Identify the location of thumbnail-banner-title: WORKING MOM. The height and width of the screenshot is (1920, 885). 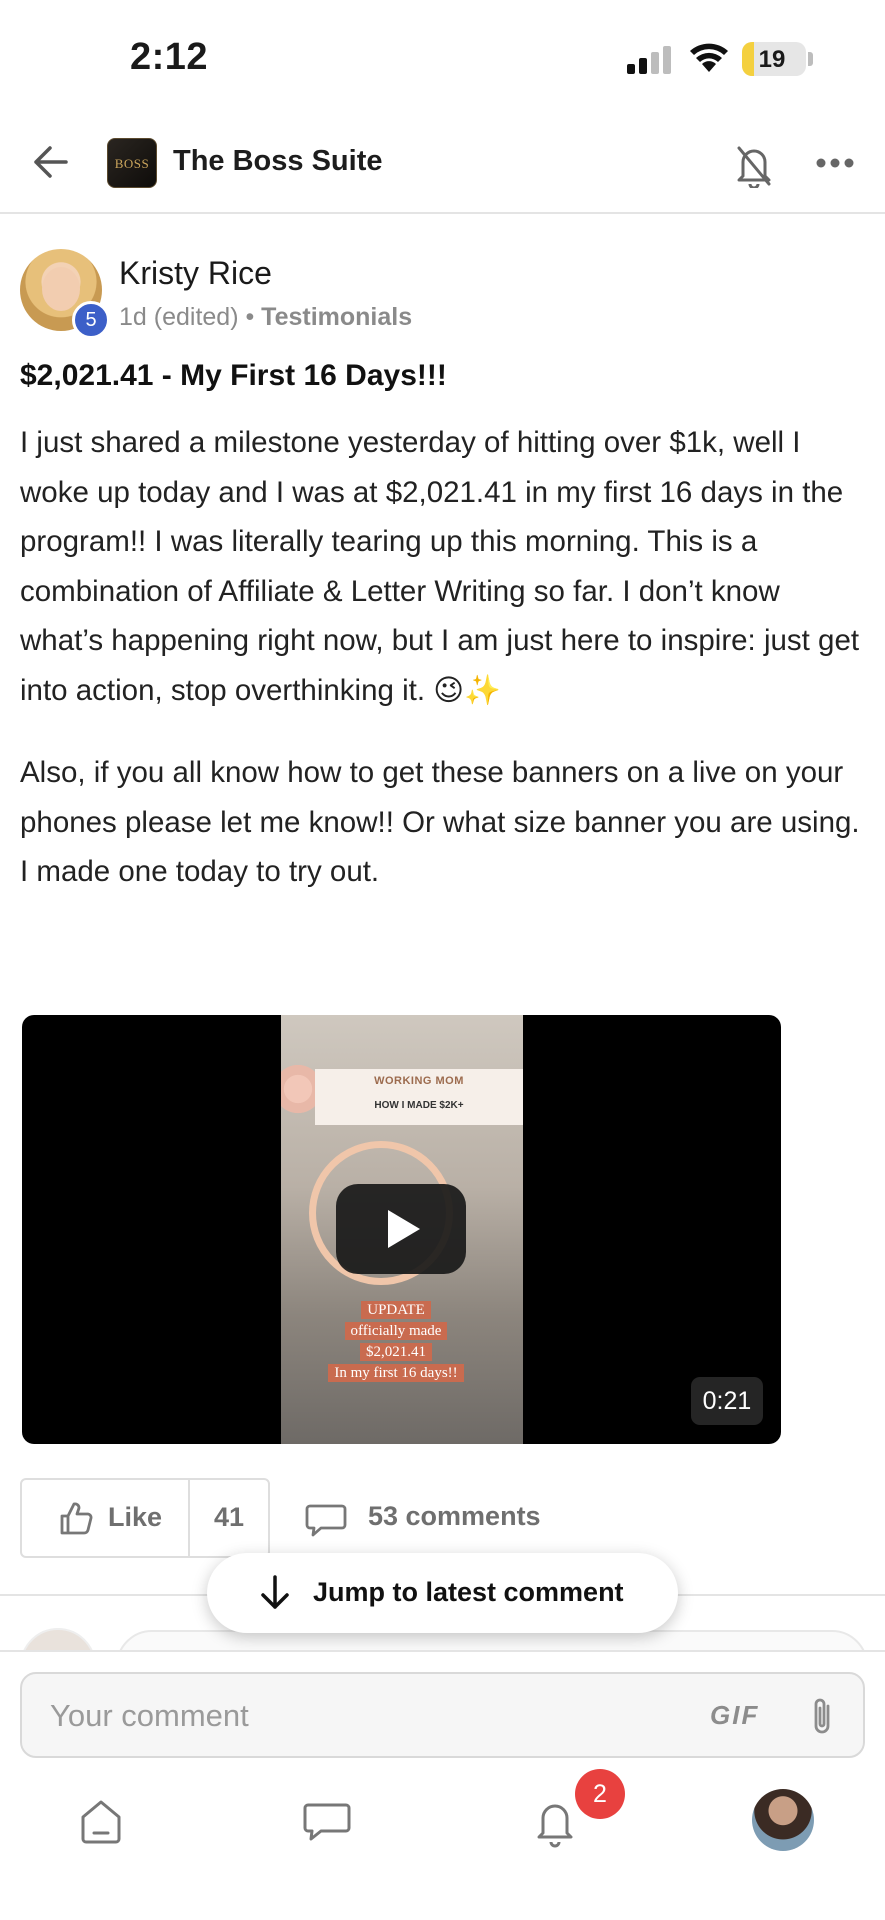
(419, 1081).